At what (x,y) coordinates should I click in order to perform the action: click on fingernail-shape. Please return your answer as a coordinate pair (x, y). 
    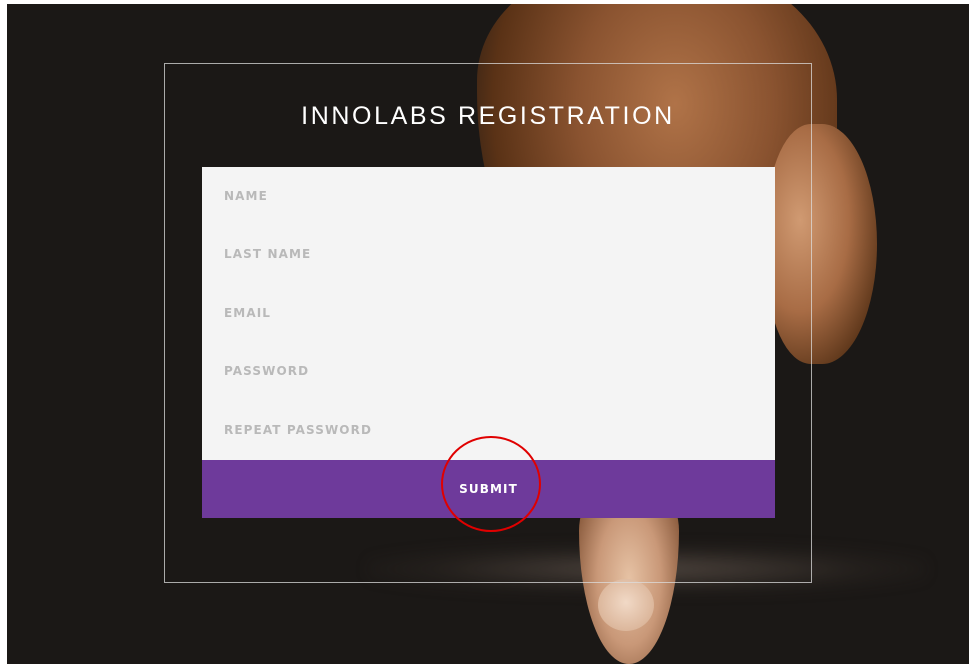
    Looking at the image, I should click on (626, 605).